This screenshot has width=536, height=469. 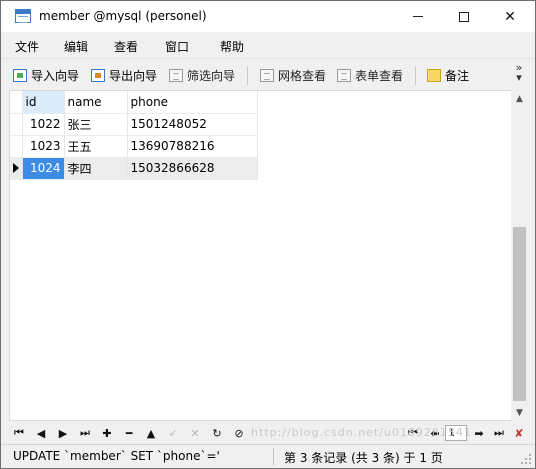 What do you see at coordinates (98, 75) in the screenshot?
I see `export-icon` at bounding box center [98, 75].